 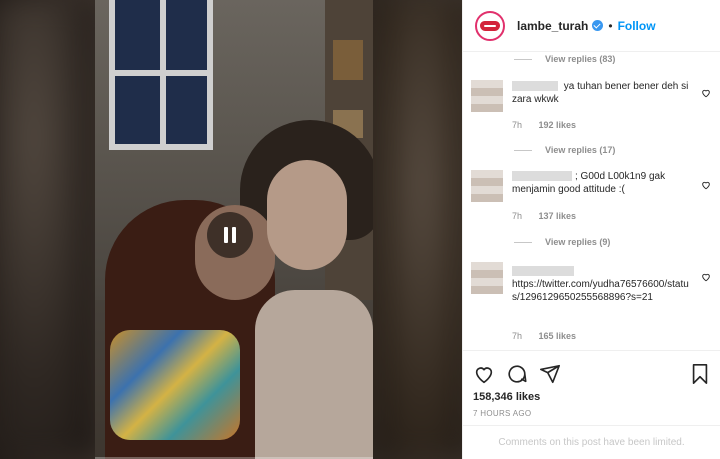 I want to click on video-blur-right, so click(x=417, y=229).